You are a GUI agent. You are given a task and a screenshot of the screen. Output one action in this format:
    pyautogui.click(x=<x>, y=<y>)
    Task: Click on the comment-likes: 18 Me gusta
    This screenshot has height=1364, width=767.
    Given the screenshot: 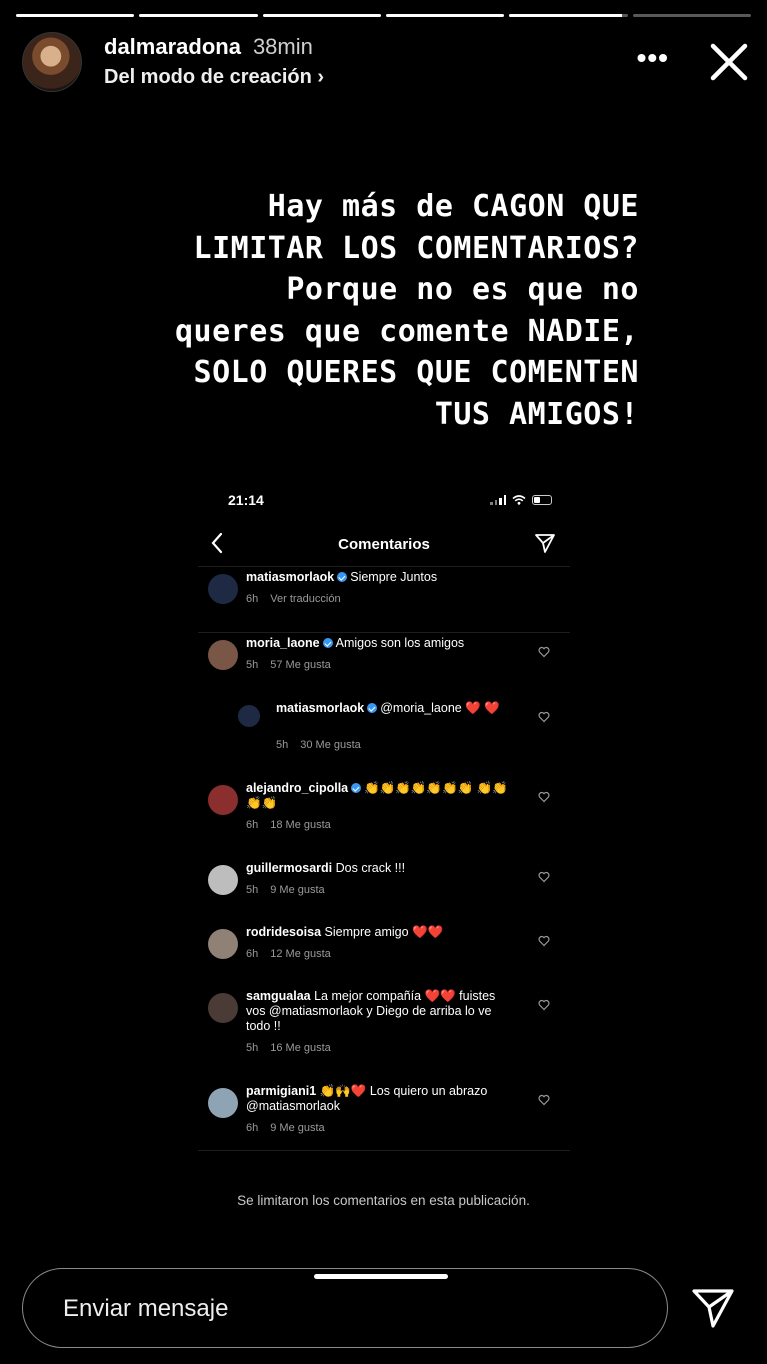 What is the action you would take?
    pyautogui.click(x=300, y=825)
    